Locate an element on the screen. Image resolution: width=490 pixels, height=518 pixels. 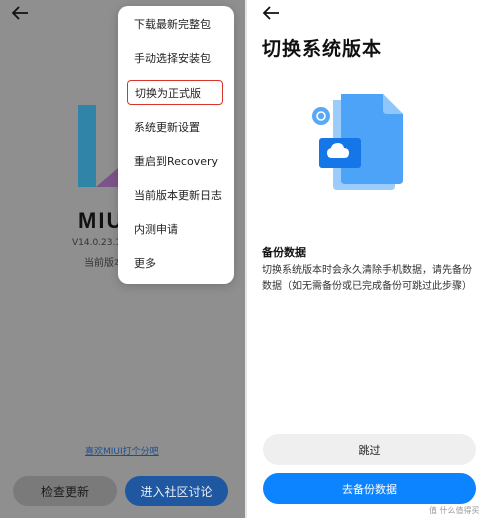
rate-miui-link: 喜欢MIUI打个分吧 is located at coordinates (122, 450).